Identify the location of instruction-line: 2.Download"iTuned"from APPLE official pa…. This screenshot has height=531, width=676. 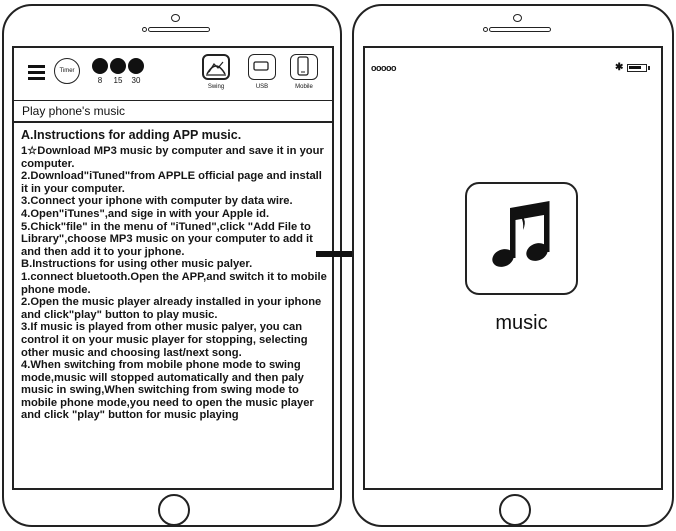
(171, 182).